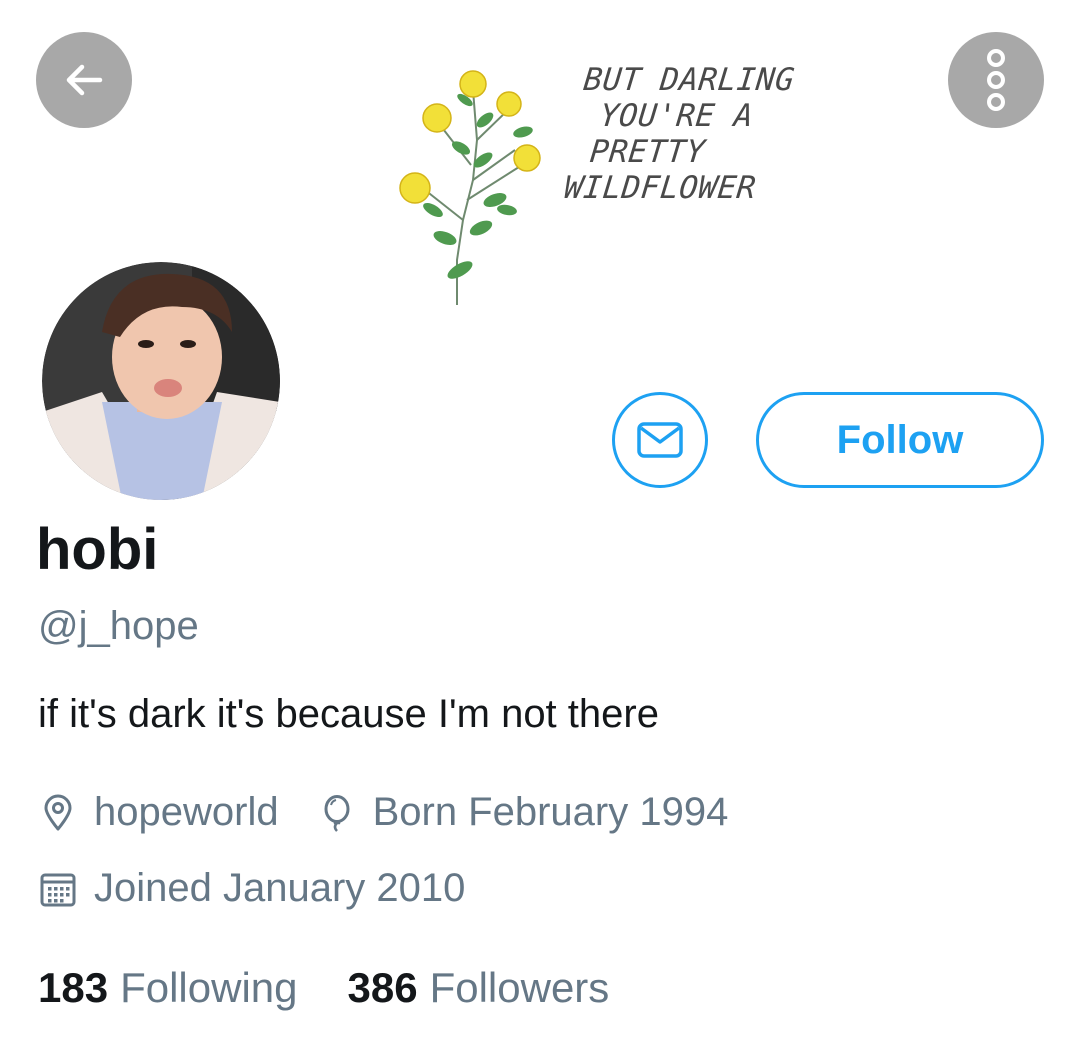 The image size is (1080, 1058). I want to click on following-label: Following, so click(209, 987).